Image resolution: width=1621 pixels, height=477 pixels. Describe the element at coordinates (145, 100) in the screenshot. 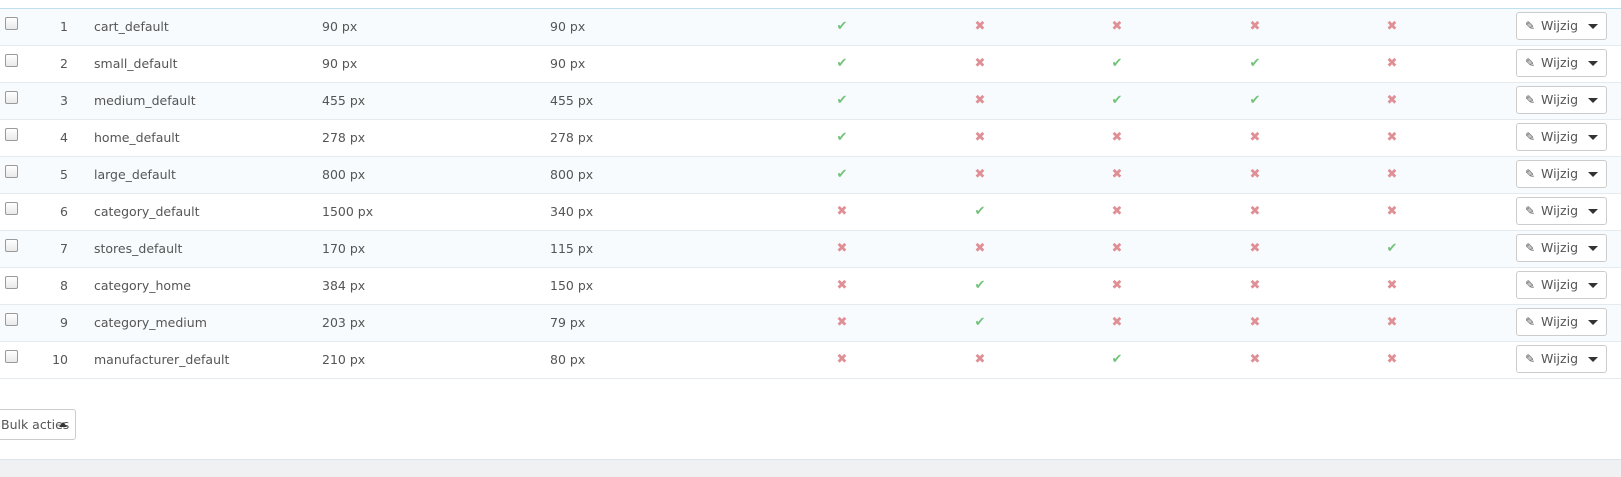

I see `row-name: medium_default` at that location.